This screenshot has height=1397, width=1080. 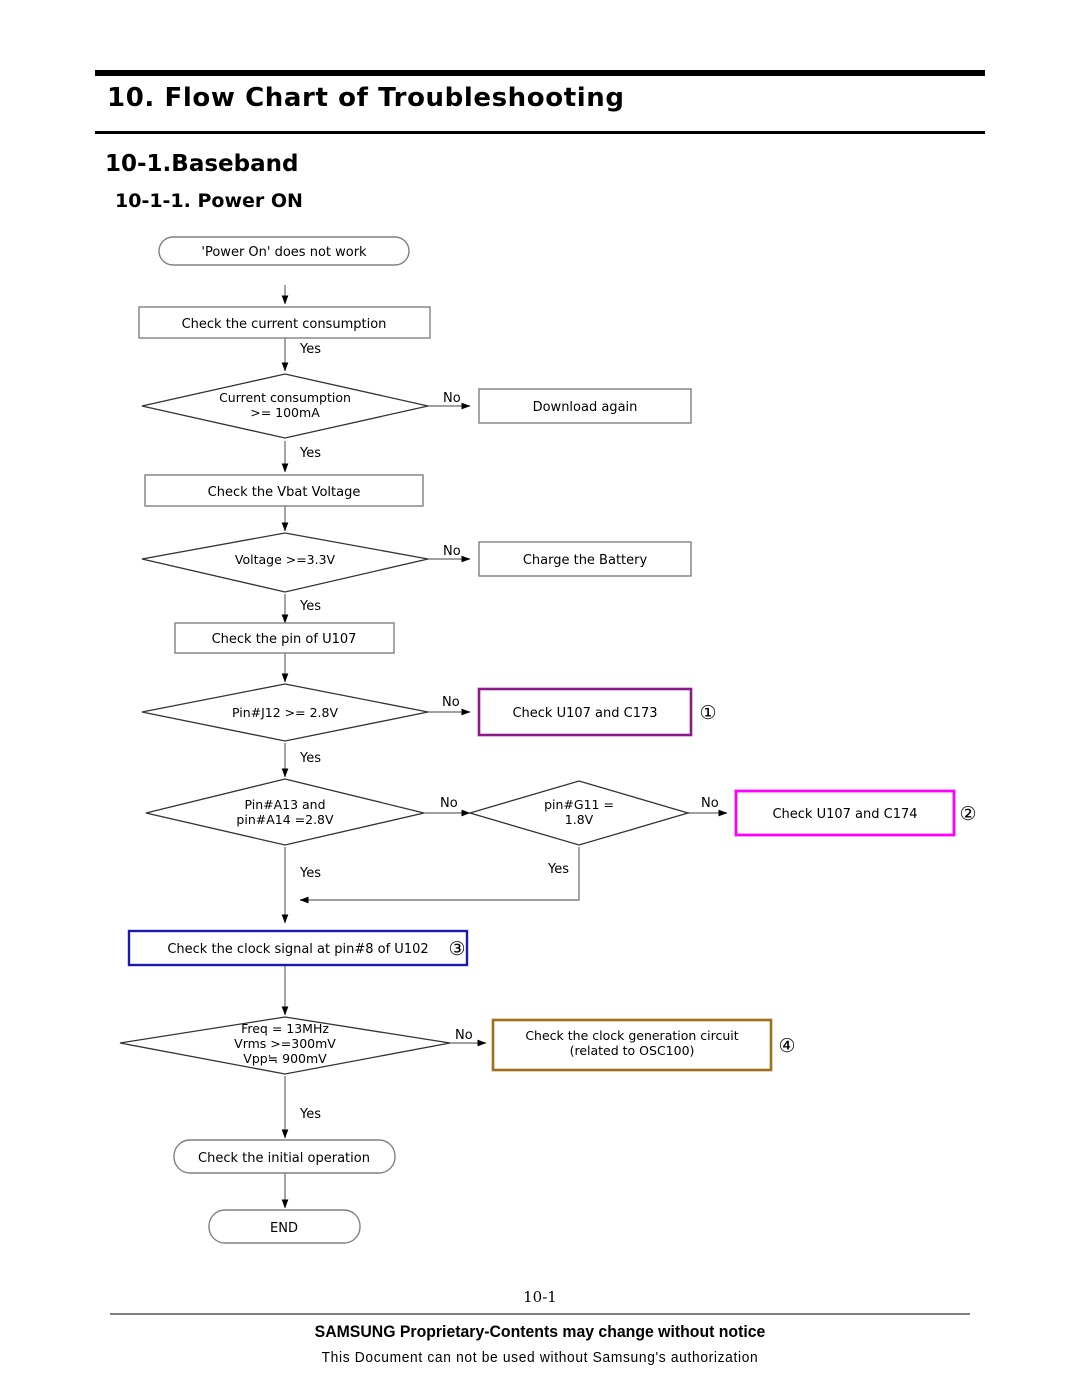 I want to click on edge-label-yes-5: Yes, so click(x=310, y=873).